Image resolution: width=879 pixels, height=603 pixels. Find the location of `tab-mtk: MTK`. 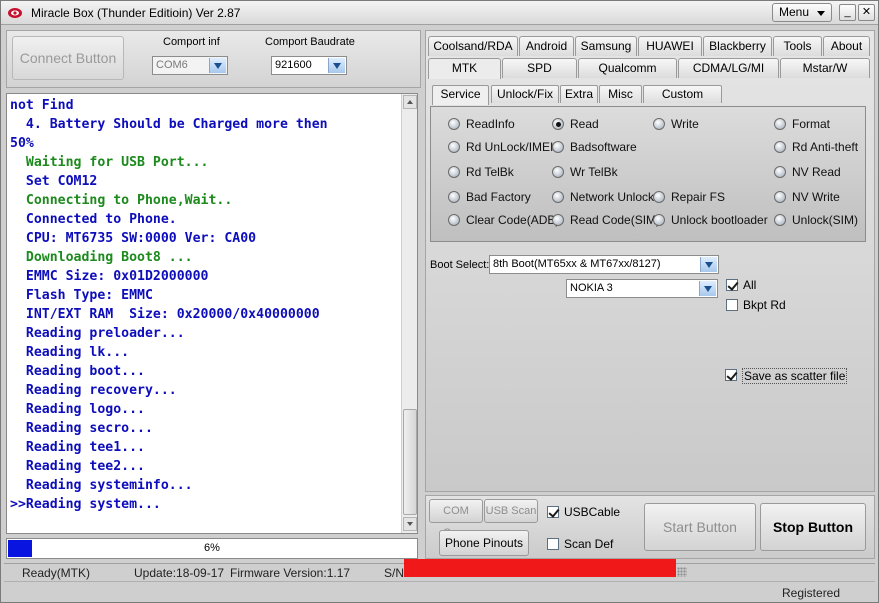

tab-mtk: MTK is located at coordinates (464, 68).